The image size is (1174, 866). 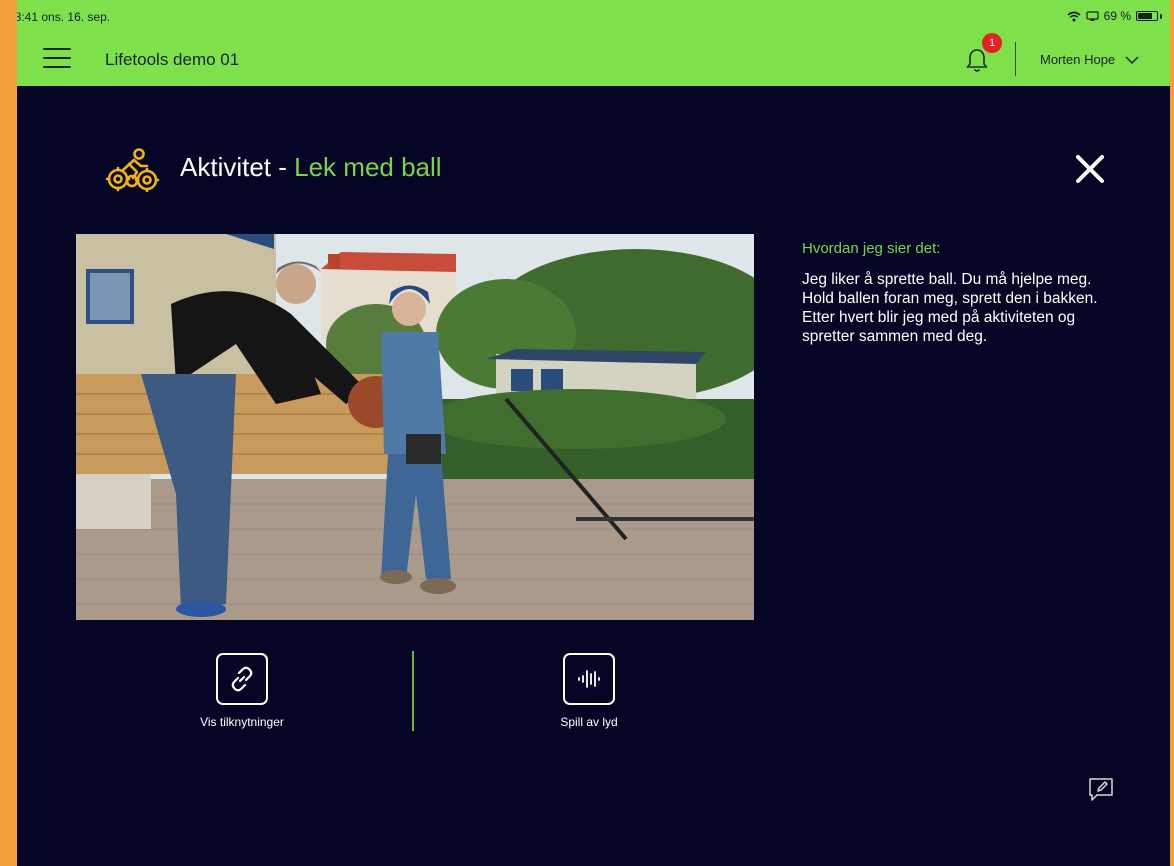 I want to click on link-icon, so click(x=242, y=679).